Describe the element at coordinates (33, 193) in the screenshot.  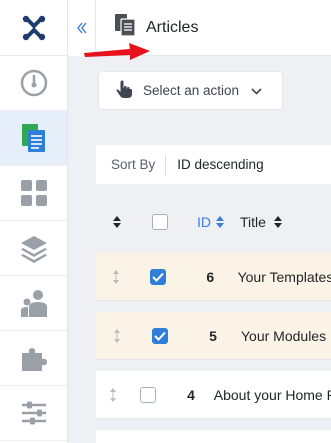
I see `menus-grid-icon` at that location.